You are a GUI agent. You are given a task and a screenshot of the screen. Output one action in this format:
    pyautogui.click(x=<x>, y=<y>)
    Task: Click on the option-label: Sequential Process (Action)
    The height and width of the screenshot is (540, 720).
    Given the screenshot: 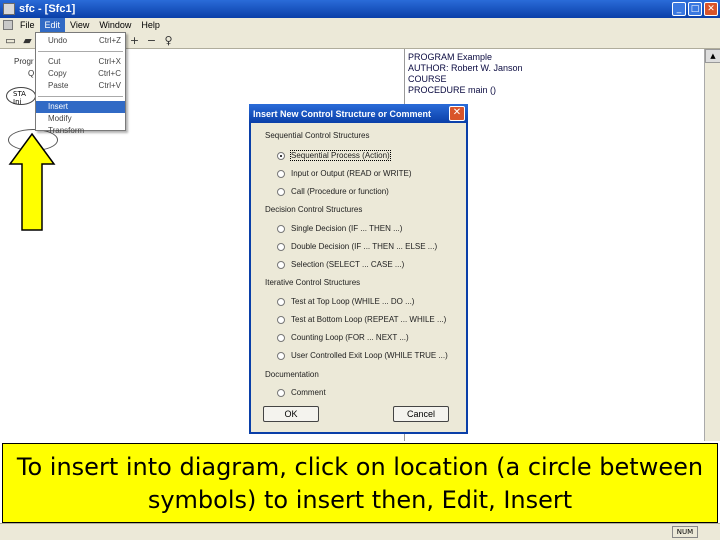 What is the action you would take?
    pyautogui.click(x=340, y=155)
    